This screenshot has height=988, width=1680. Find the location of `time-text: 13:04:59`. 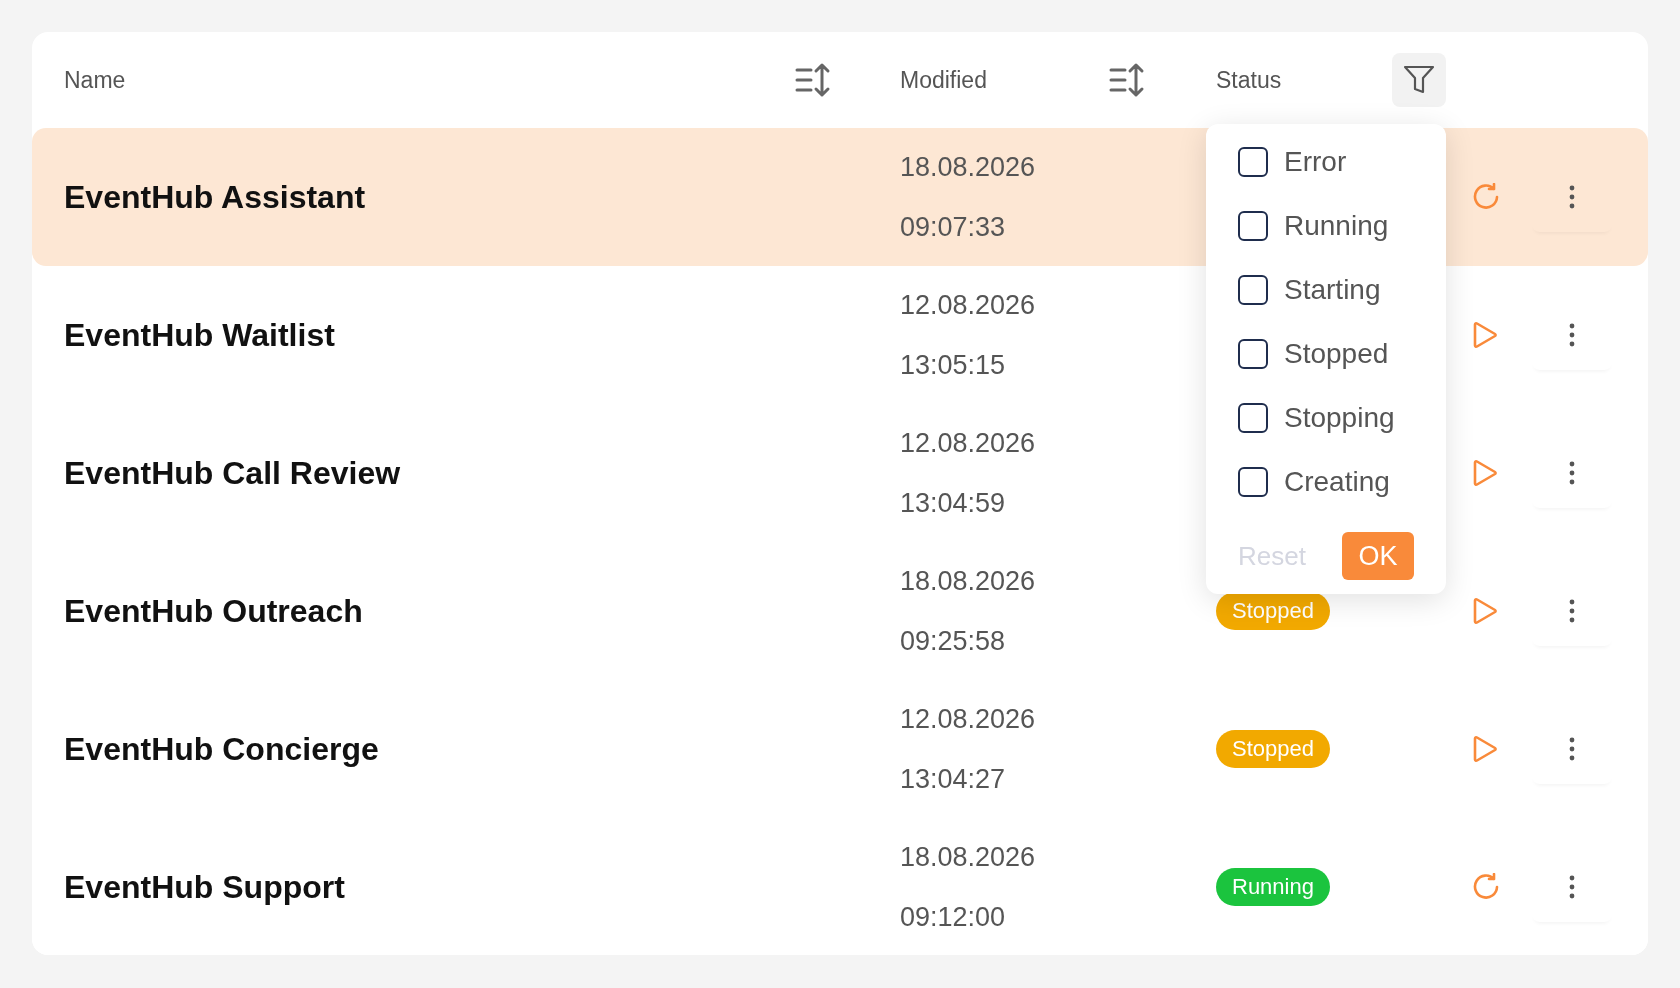

time-text: 13:04:59 is located at coordinates (953, 503).